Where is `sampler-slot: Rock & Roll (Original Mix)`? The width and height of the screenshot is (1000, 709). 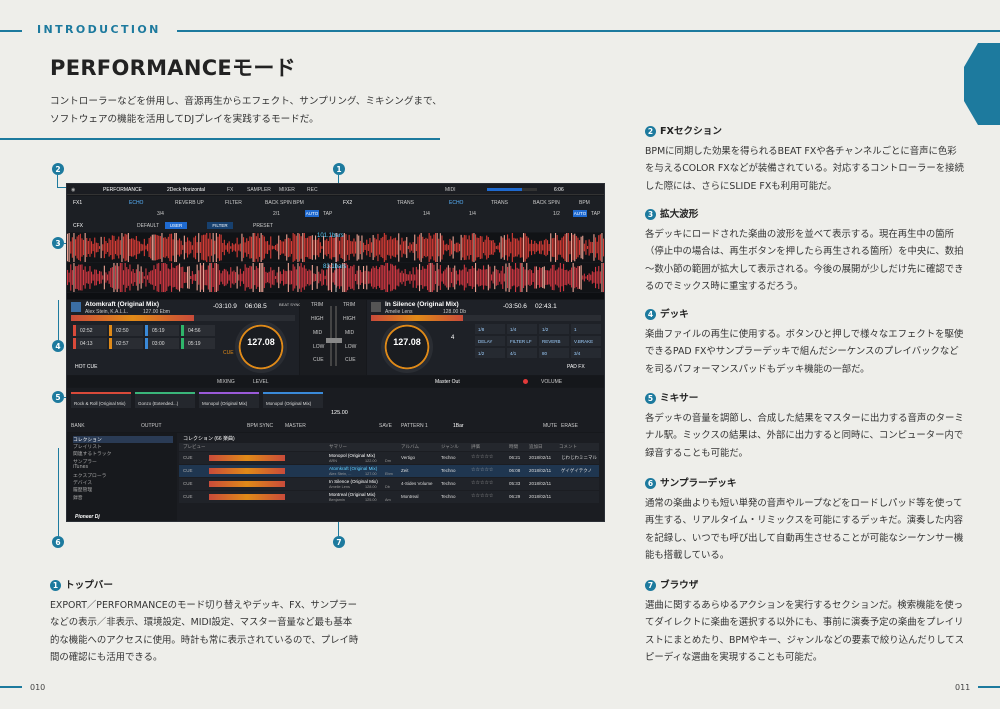 sampler-slot: Rock & Roll (Original Mix) is located at coordinates (101, 400).